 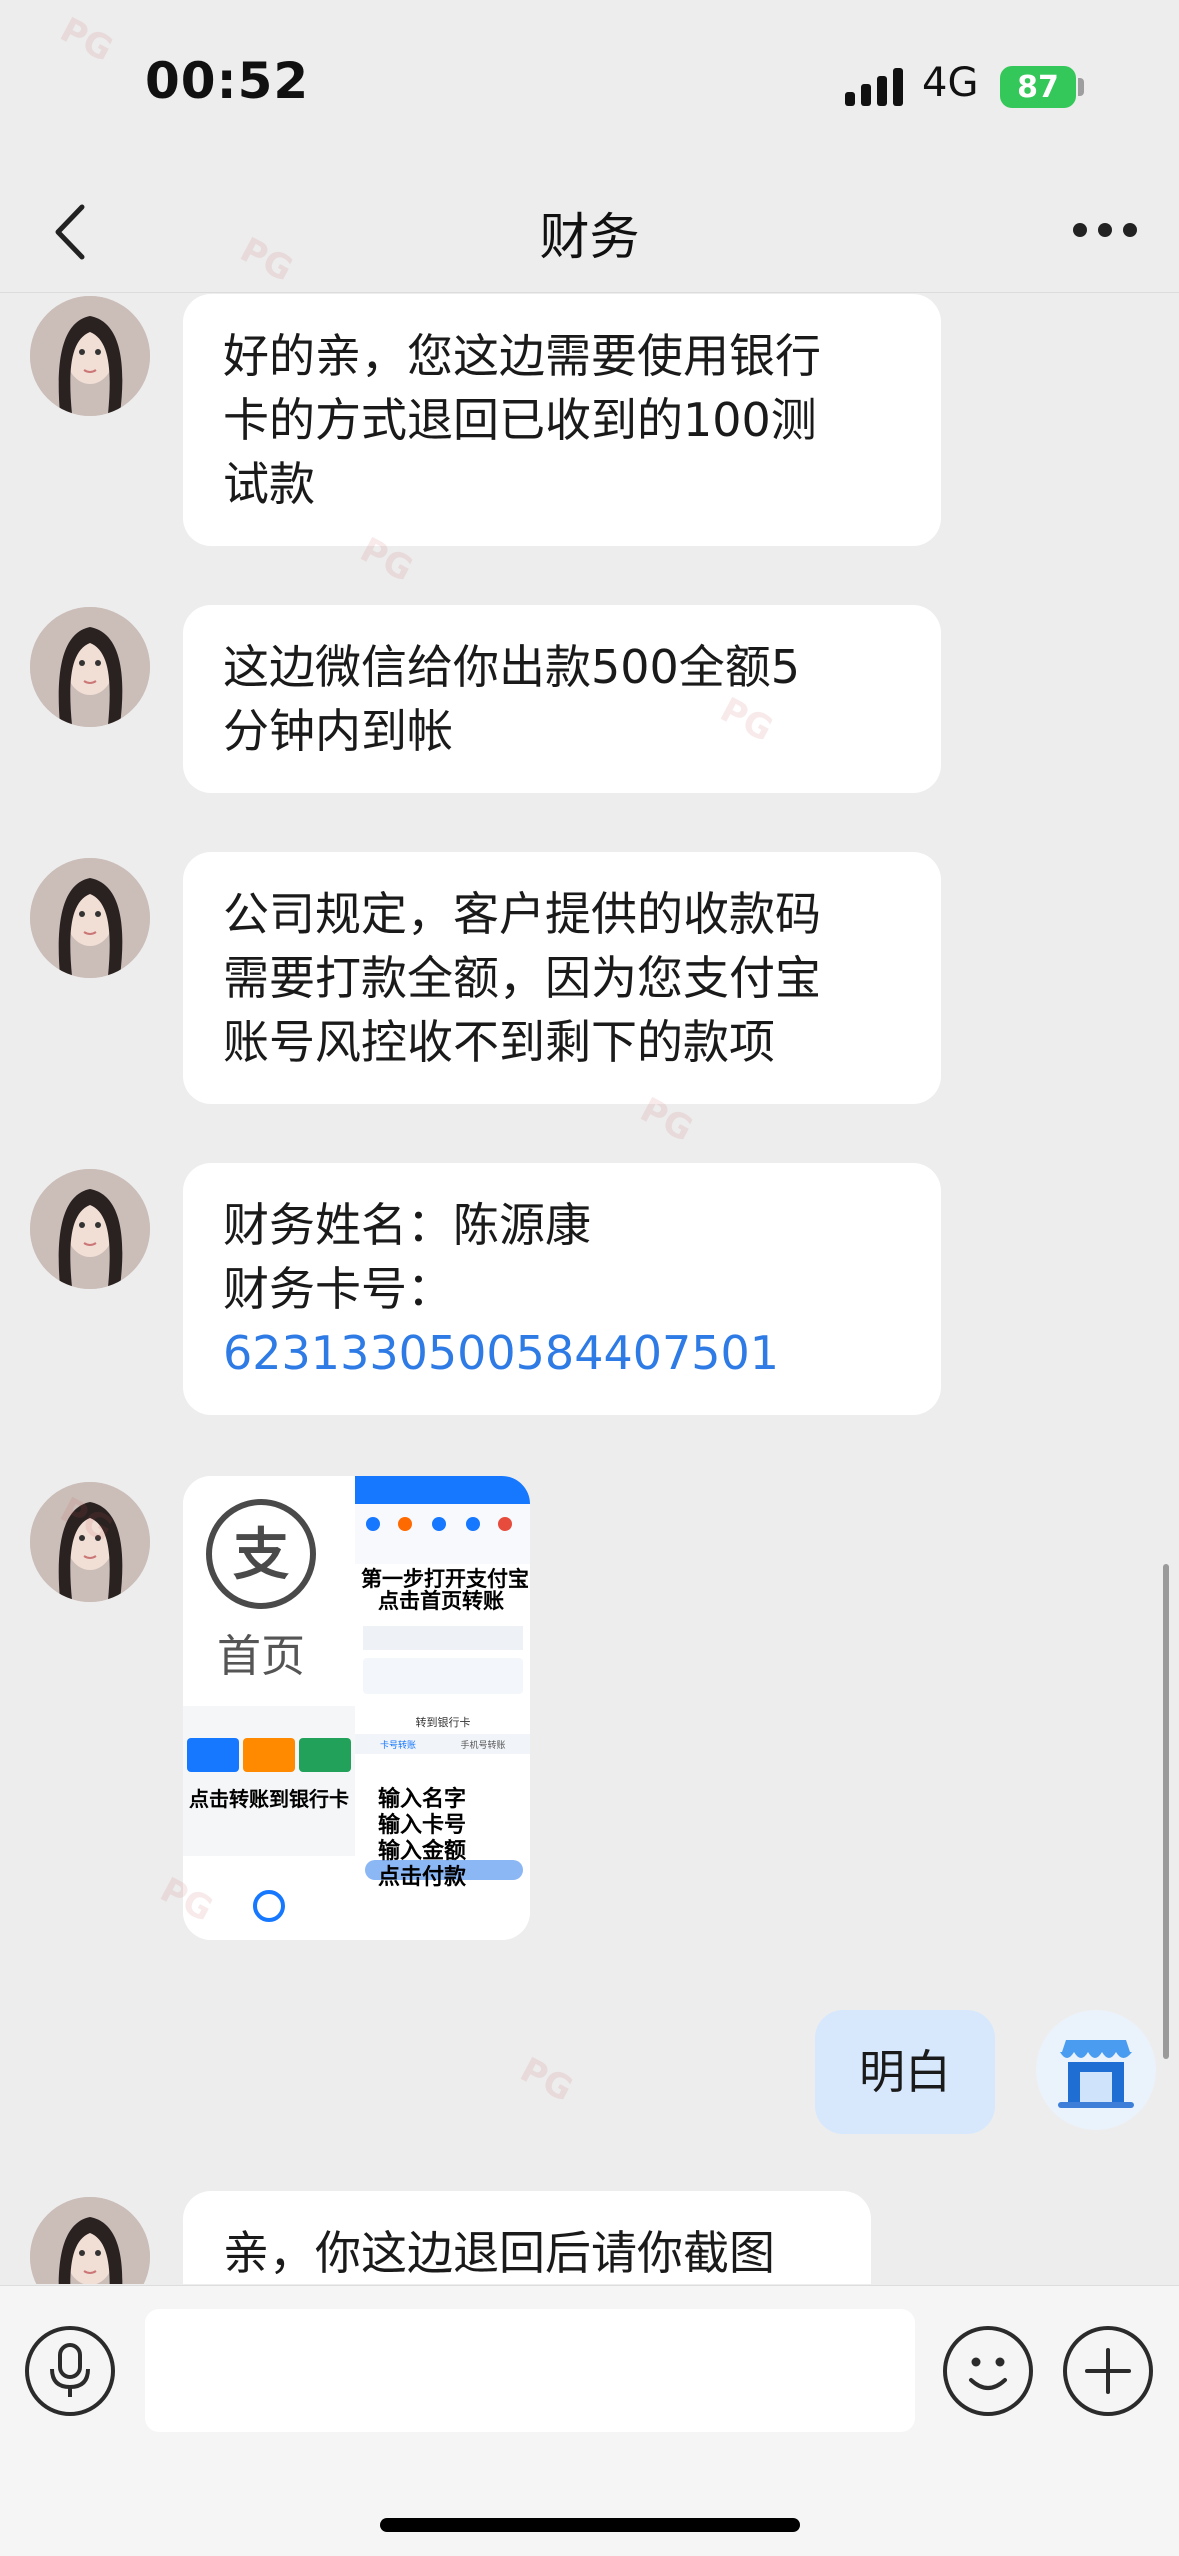 What do you see at coordinates (562, 1353) in the screenshot?
I see `card-number-link: 6231330500584407501` at bounding box center [562, 1353].